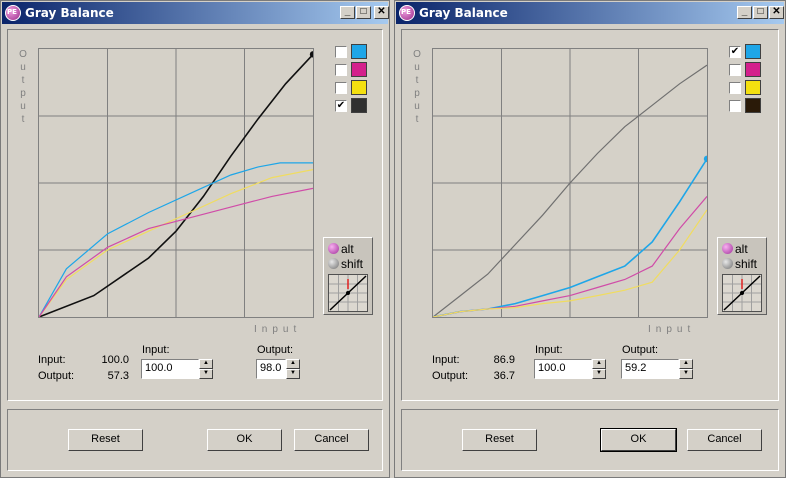  Describe the element at coordinates (341, 106) in the screenshot. I see `black-checkbox: ✔` at that location.